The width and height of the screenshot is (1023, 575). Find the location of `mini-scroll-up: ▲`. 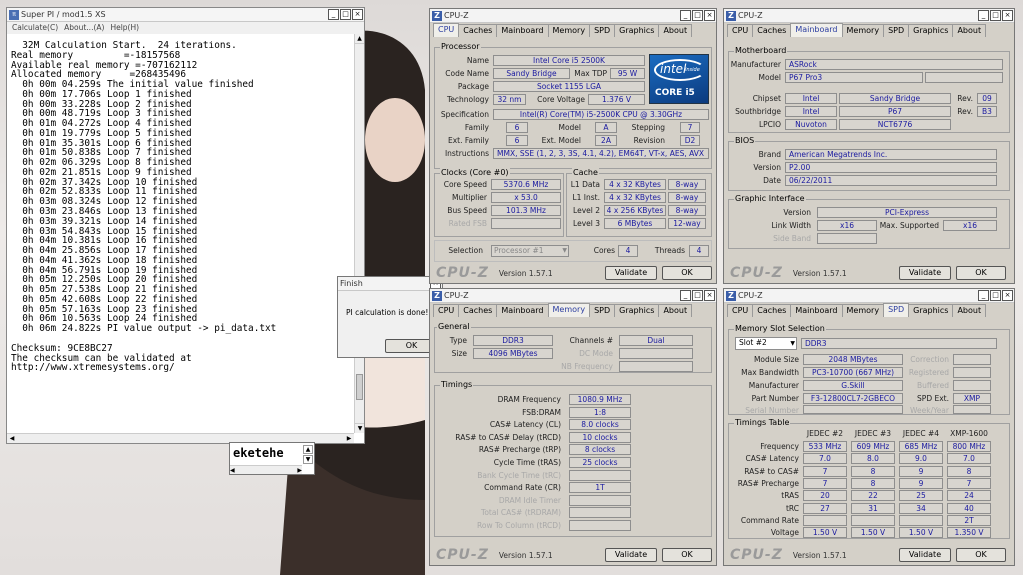

mini-scroll-up: ▲ is located at coordinates (308, 449).